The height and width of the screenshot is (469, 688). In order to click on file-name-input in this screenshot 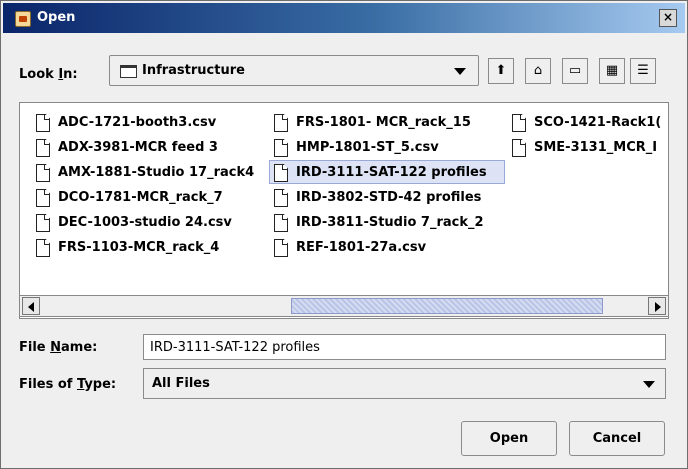, I will do `click(404, 347)`.